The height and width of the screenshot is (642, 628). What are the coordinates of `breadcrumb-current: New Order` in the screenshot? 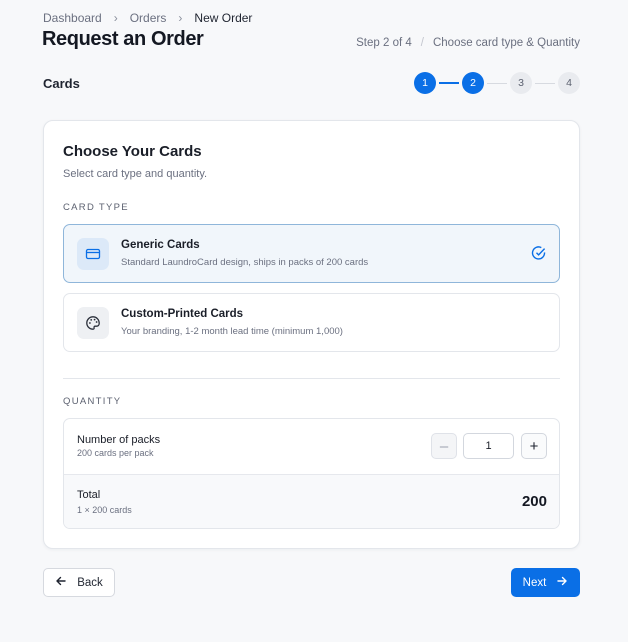 It's located at (223, 18).